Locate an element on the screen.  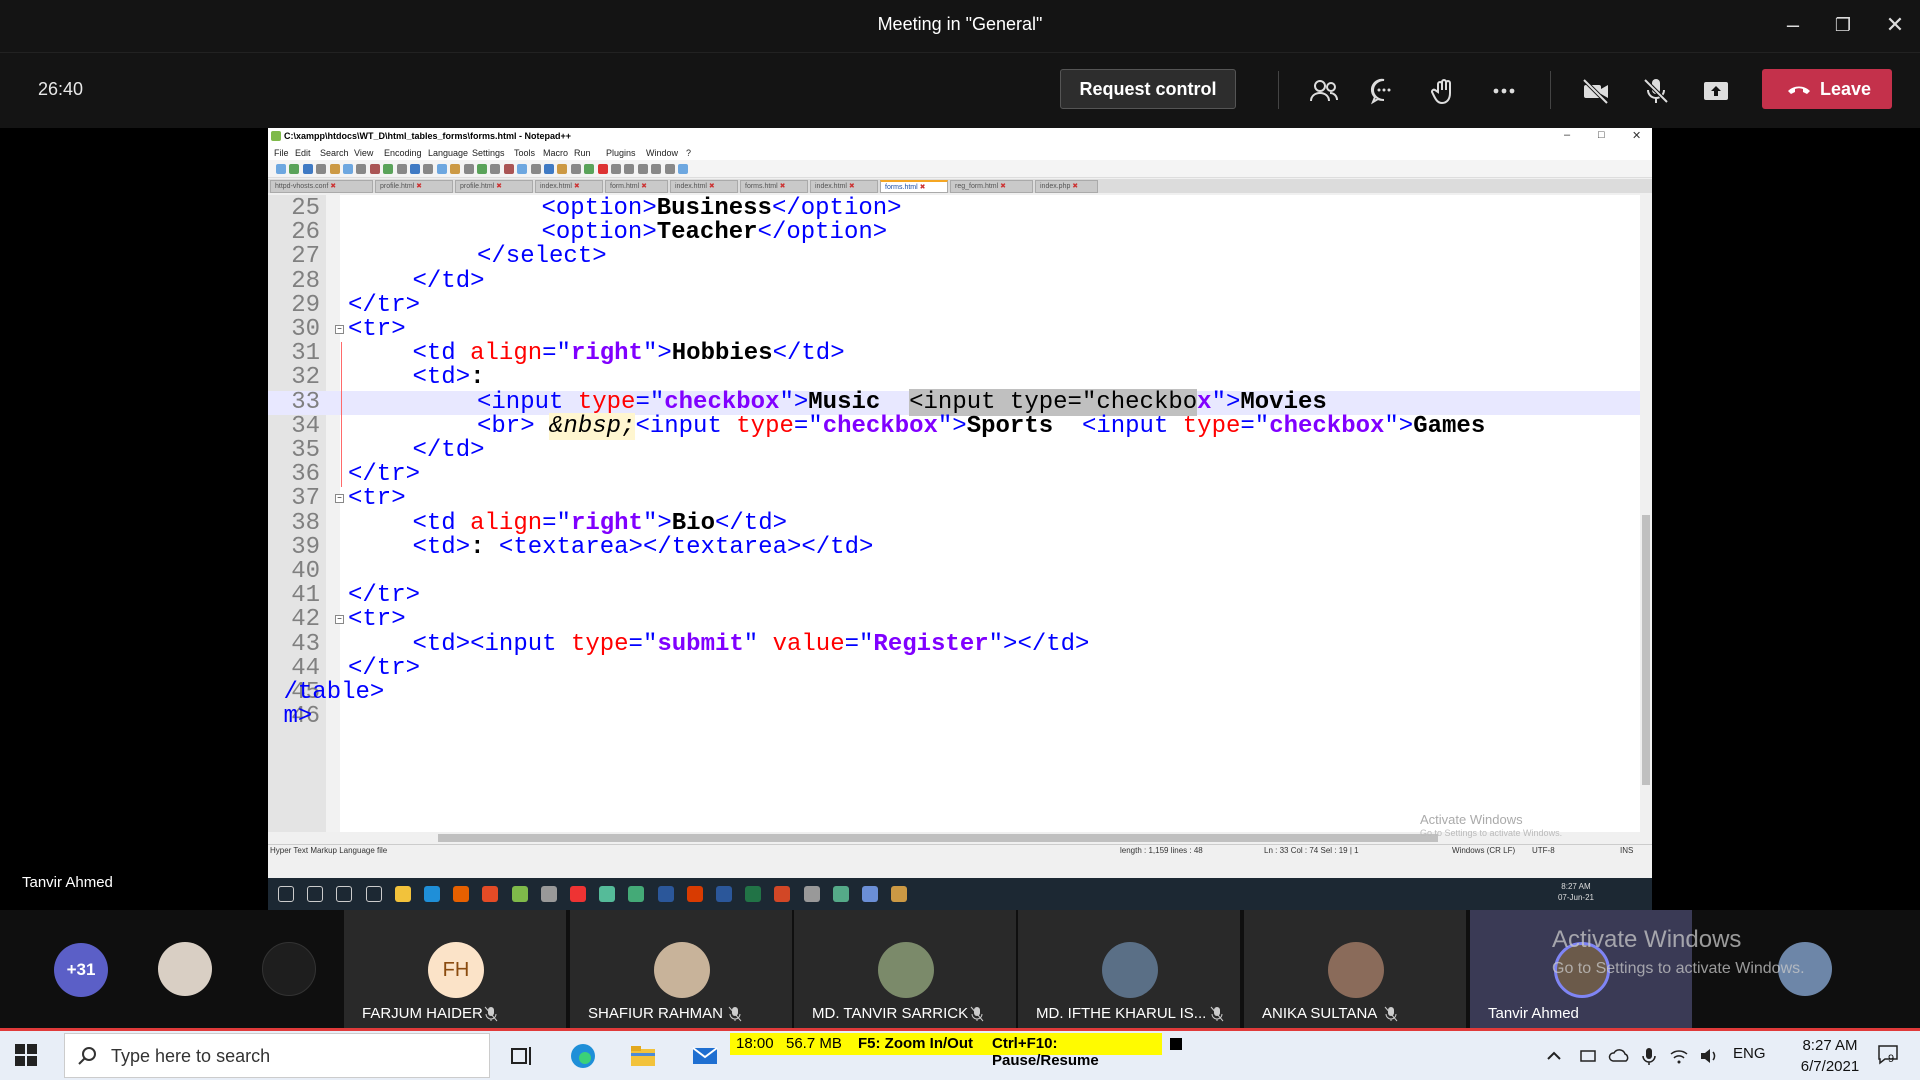
fold-toggle-icon: − is located at coordinates (339, 330).